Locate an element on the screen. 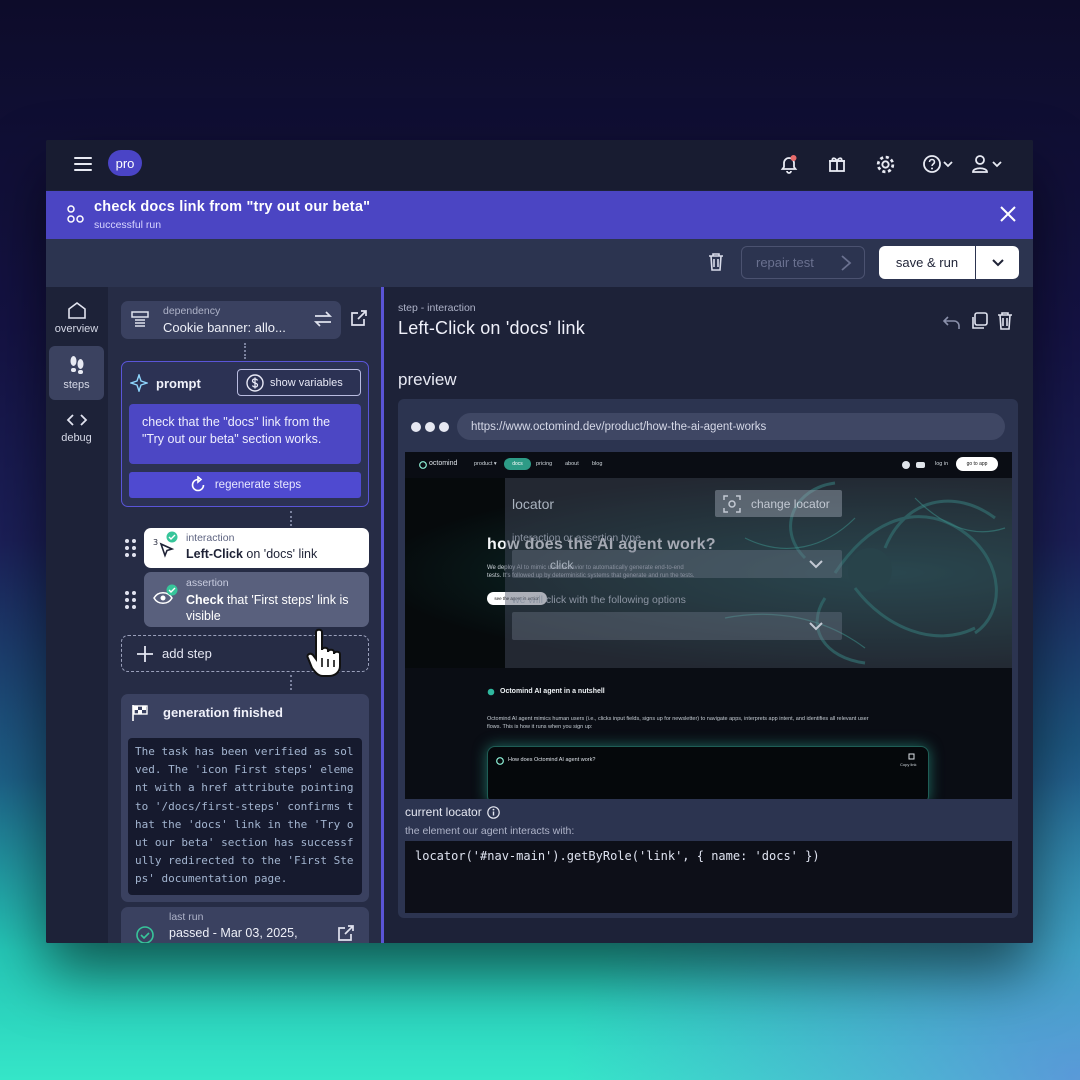 The width and height of the screenshot is (1080, 1080). preview-label: preview is located at coordinates (427, 379).